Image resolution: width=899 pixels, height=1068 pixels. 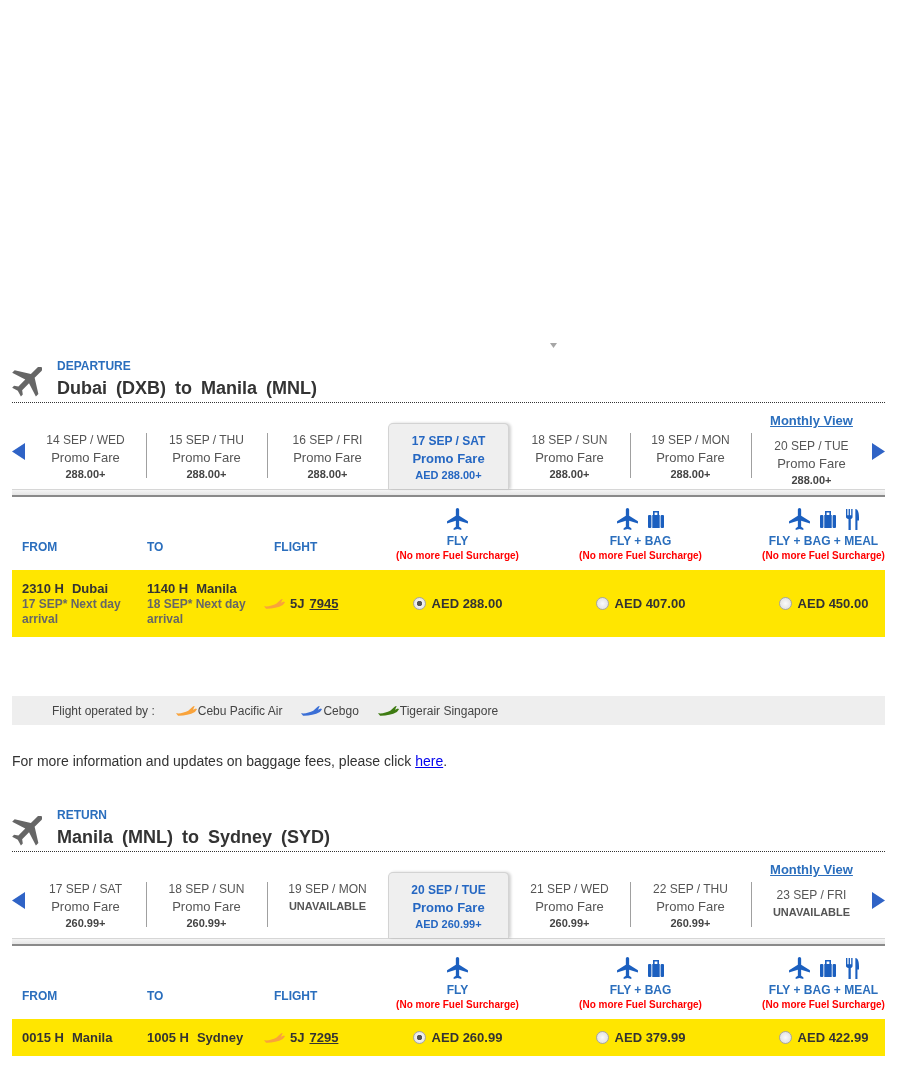 I want to click on flight-number-link: 7945, so click(x=324, y=603).